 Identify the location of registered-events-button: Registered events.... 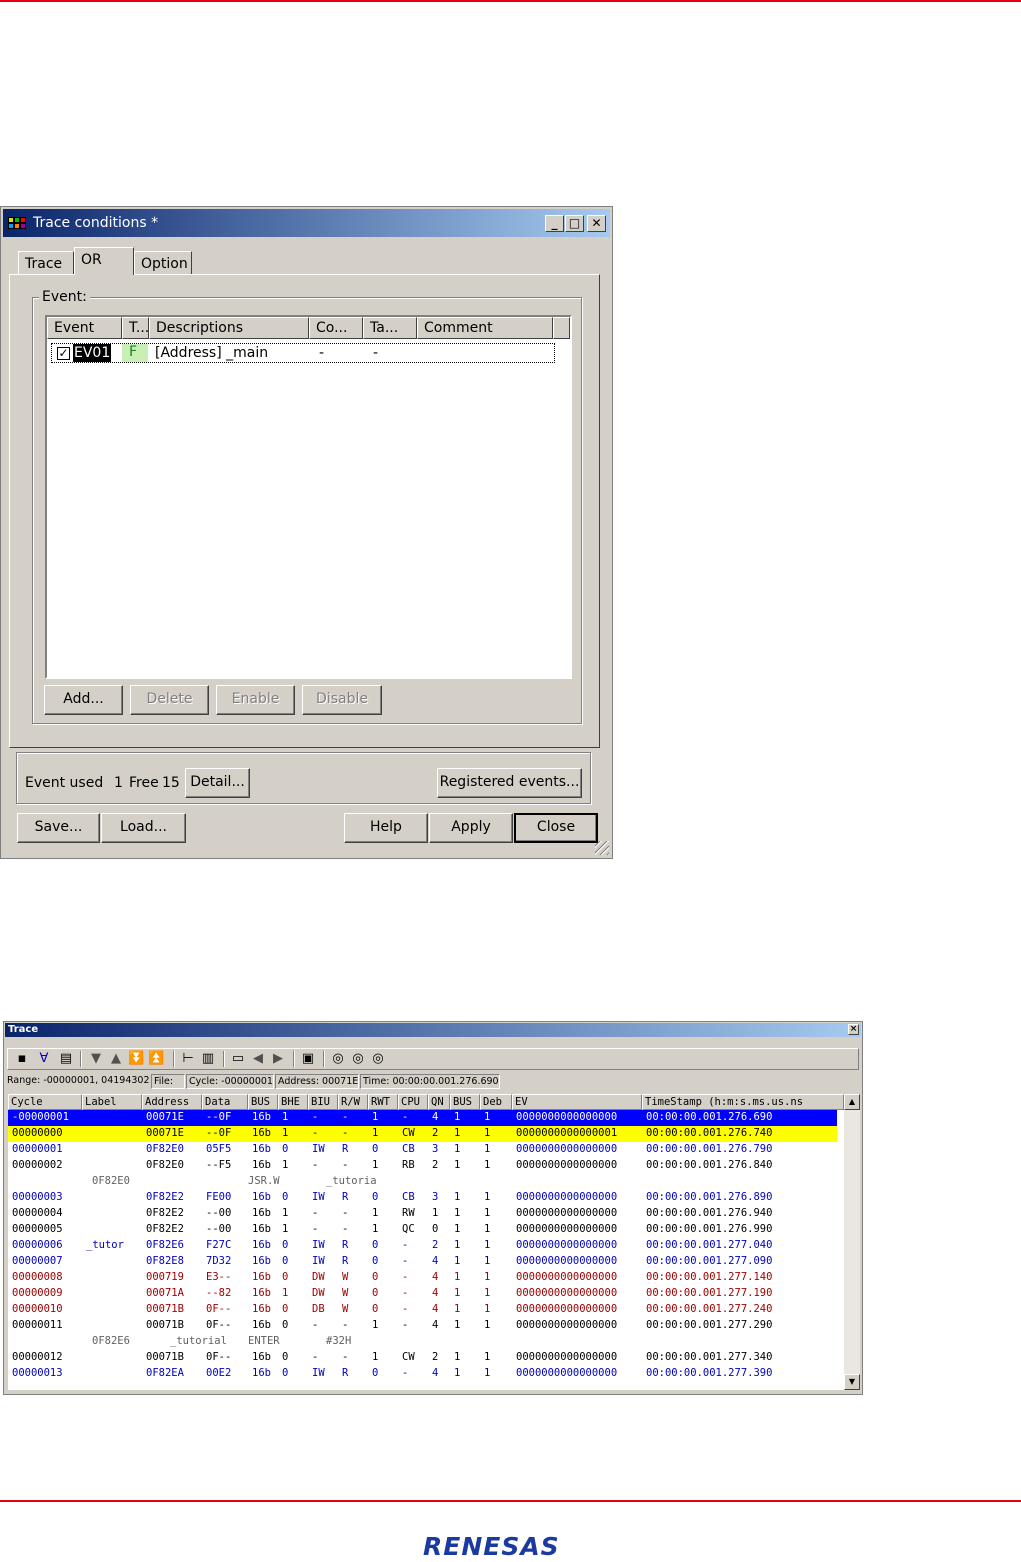
(509, 783).